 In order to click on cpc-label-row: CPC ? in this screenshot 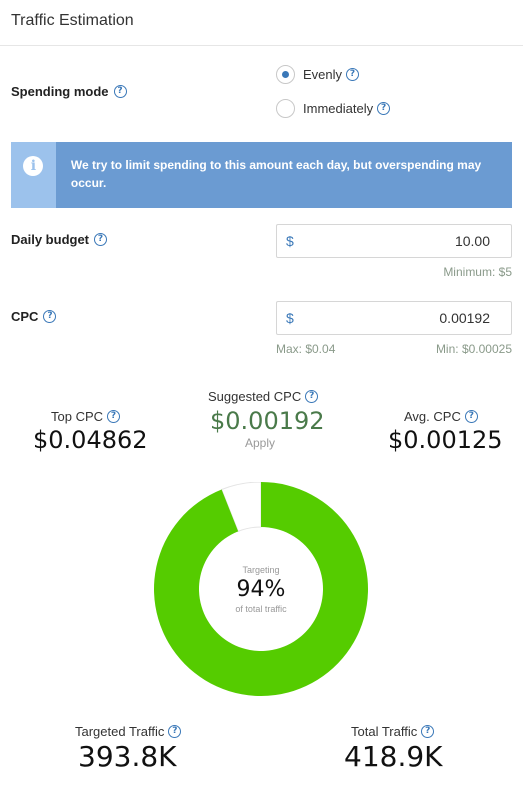, I will do `click(34, 316)`.